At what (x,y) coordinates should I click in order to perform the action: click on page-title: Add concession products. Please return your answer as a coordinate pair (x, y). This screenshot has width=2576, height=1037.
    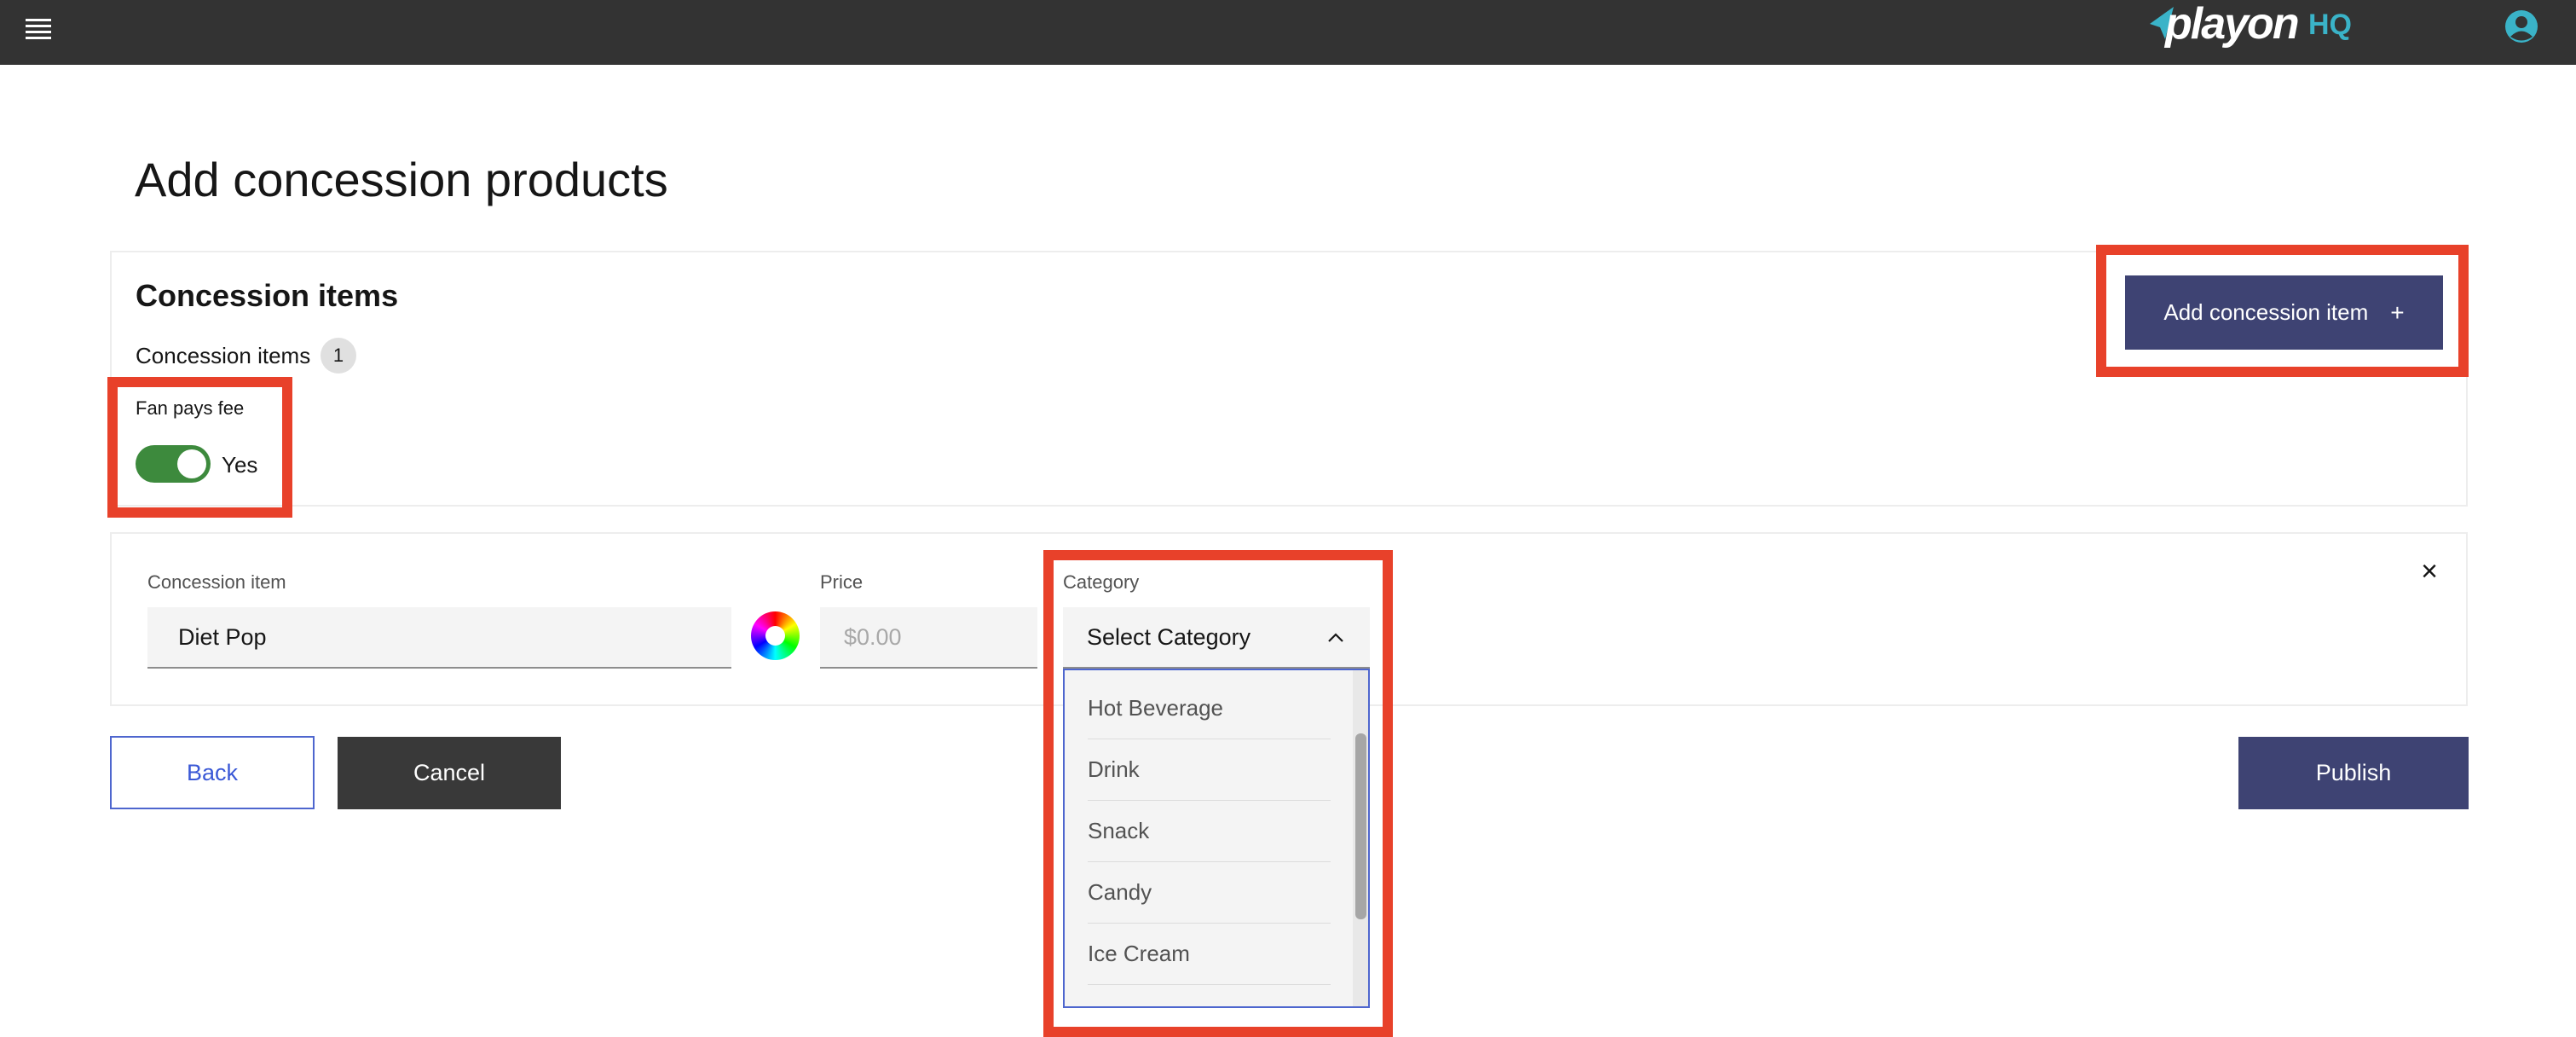
    Looking at the image, I should click on (401, 179).